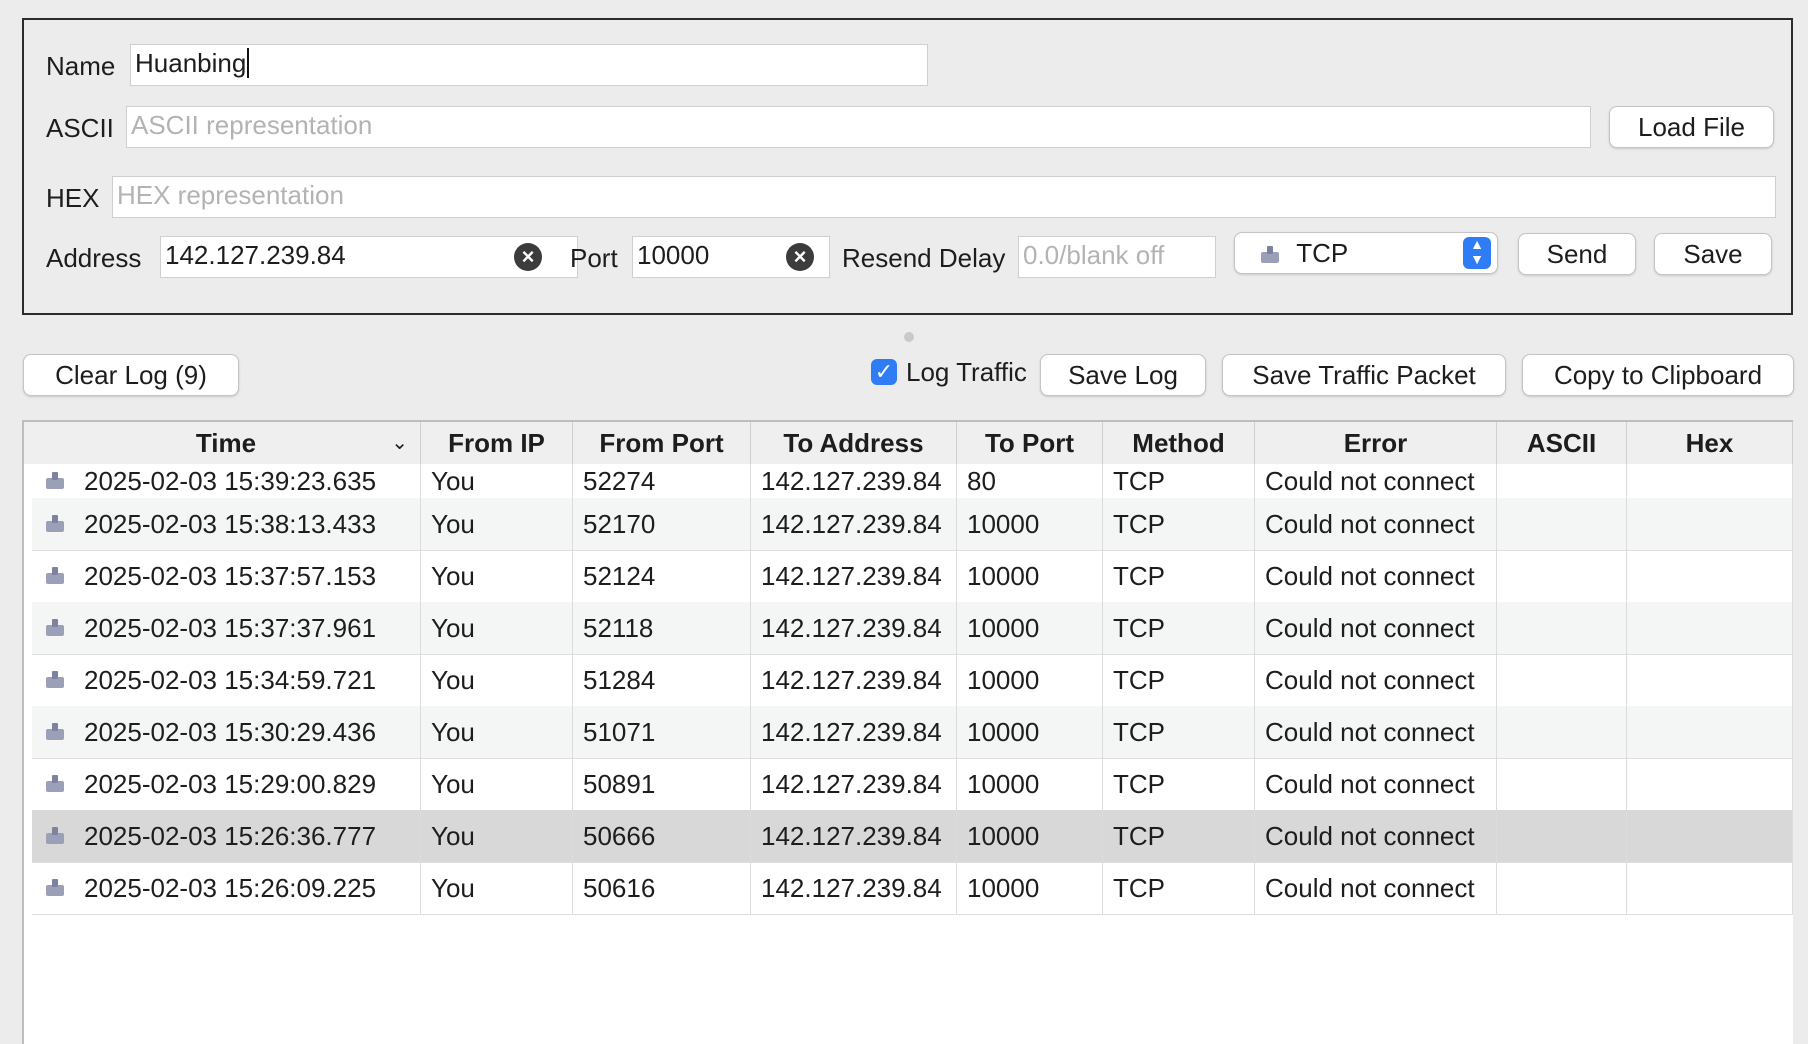 Image resolution: width=1808 pixels, height=1044 pixels. I want to click on column-header-method: Method, so click(1179, 443).